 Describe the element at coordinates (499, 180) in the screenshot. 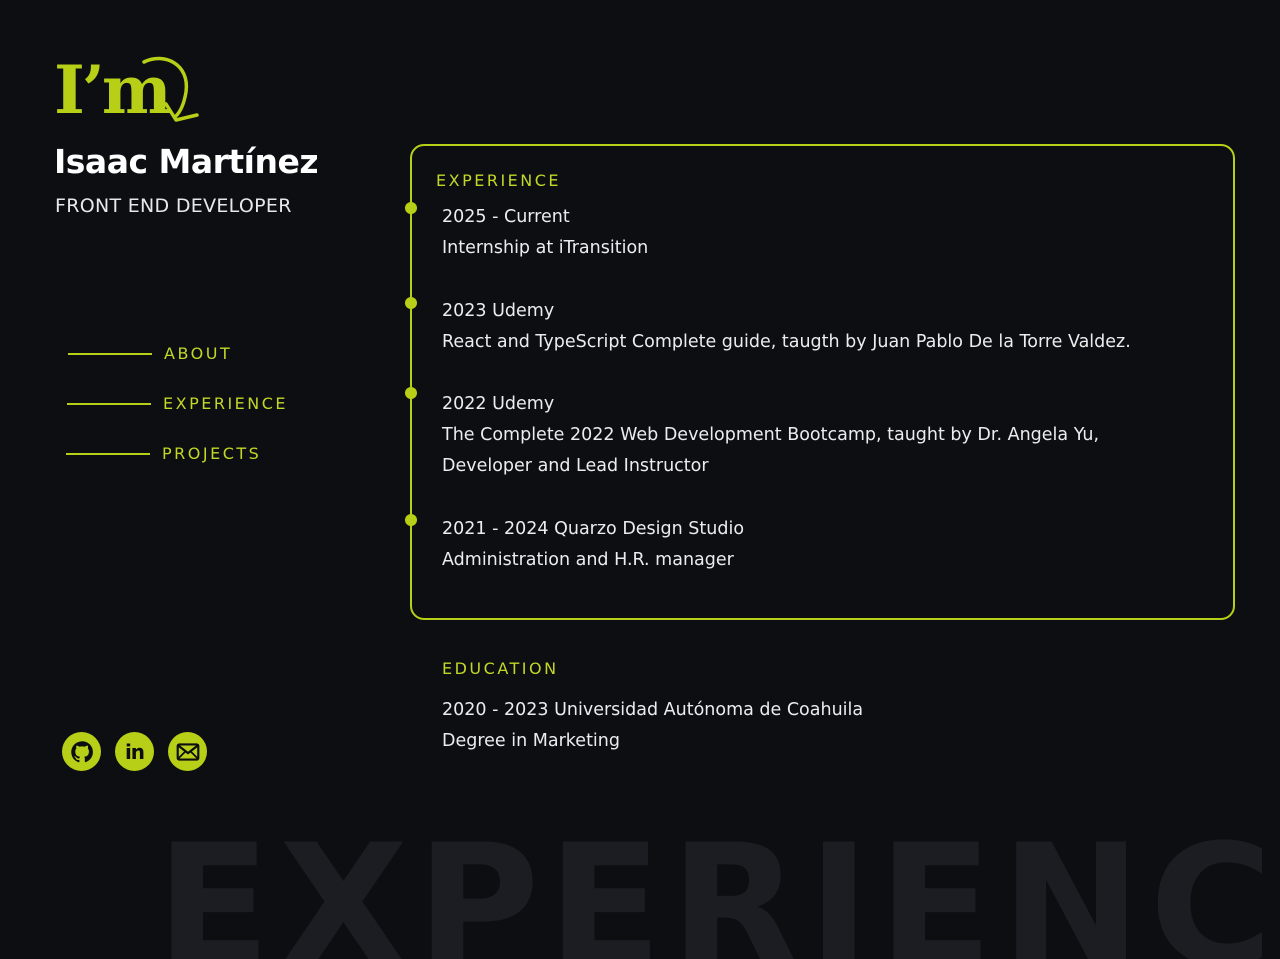

I see `experience-title: EXPERIENCE` at that location.